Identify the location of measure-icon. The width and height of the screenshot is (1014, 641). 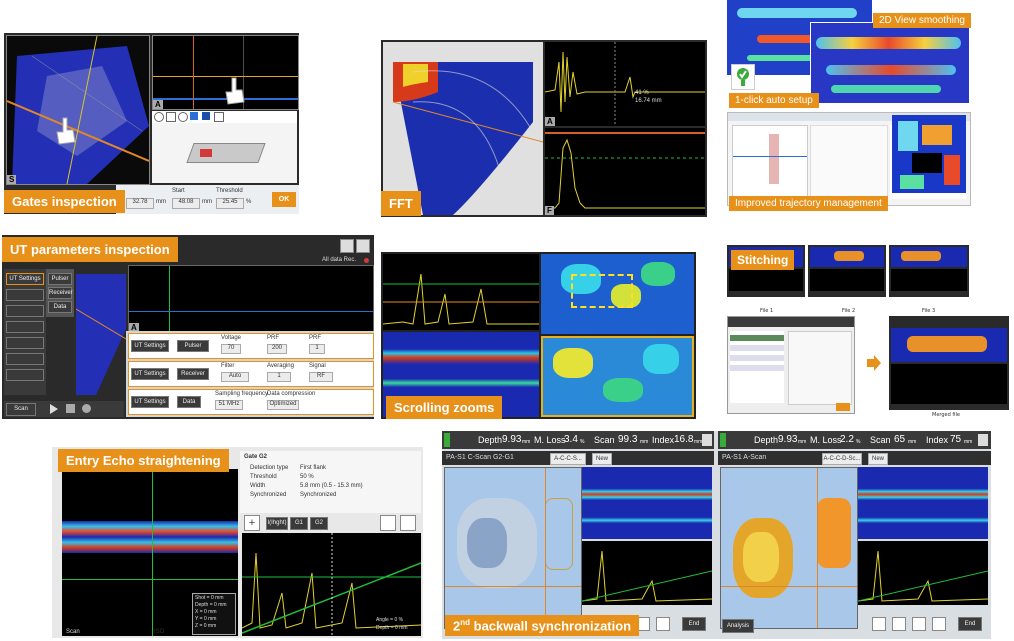
(219, 117).